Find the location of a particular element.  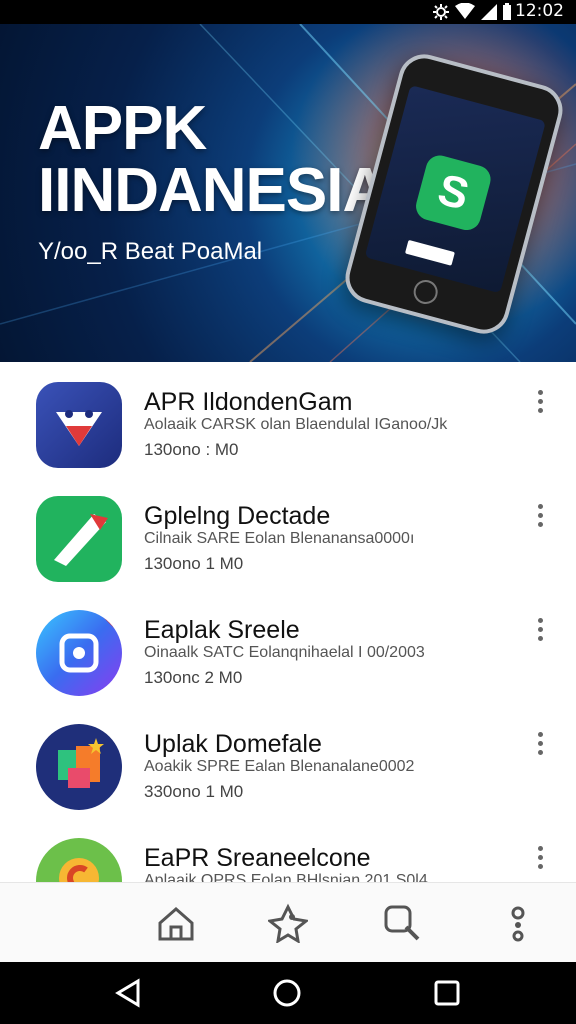

sun-c-icon is located at coordinates (79, 860).